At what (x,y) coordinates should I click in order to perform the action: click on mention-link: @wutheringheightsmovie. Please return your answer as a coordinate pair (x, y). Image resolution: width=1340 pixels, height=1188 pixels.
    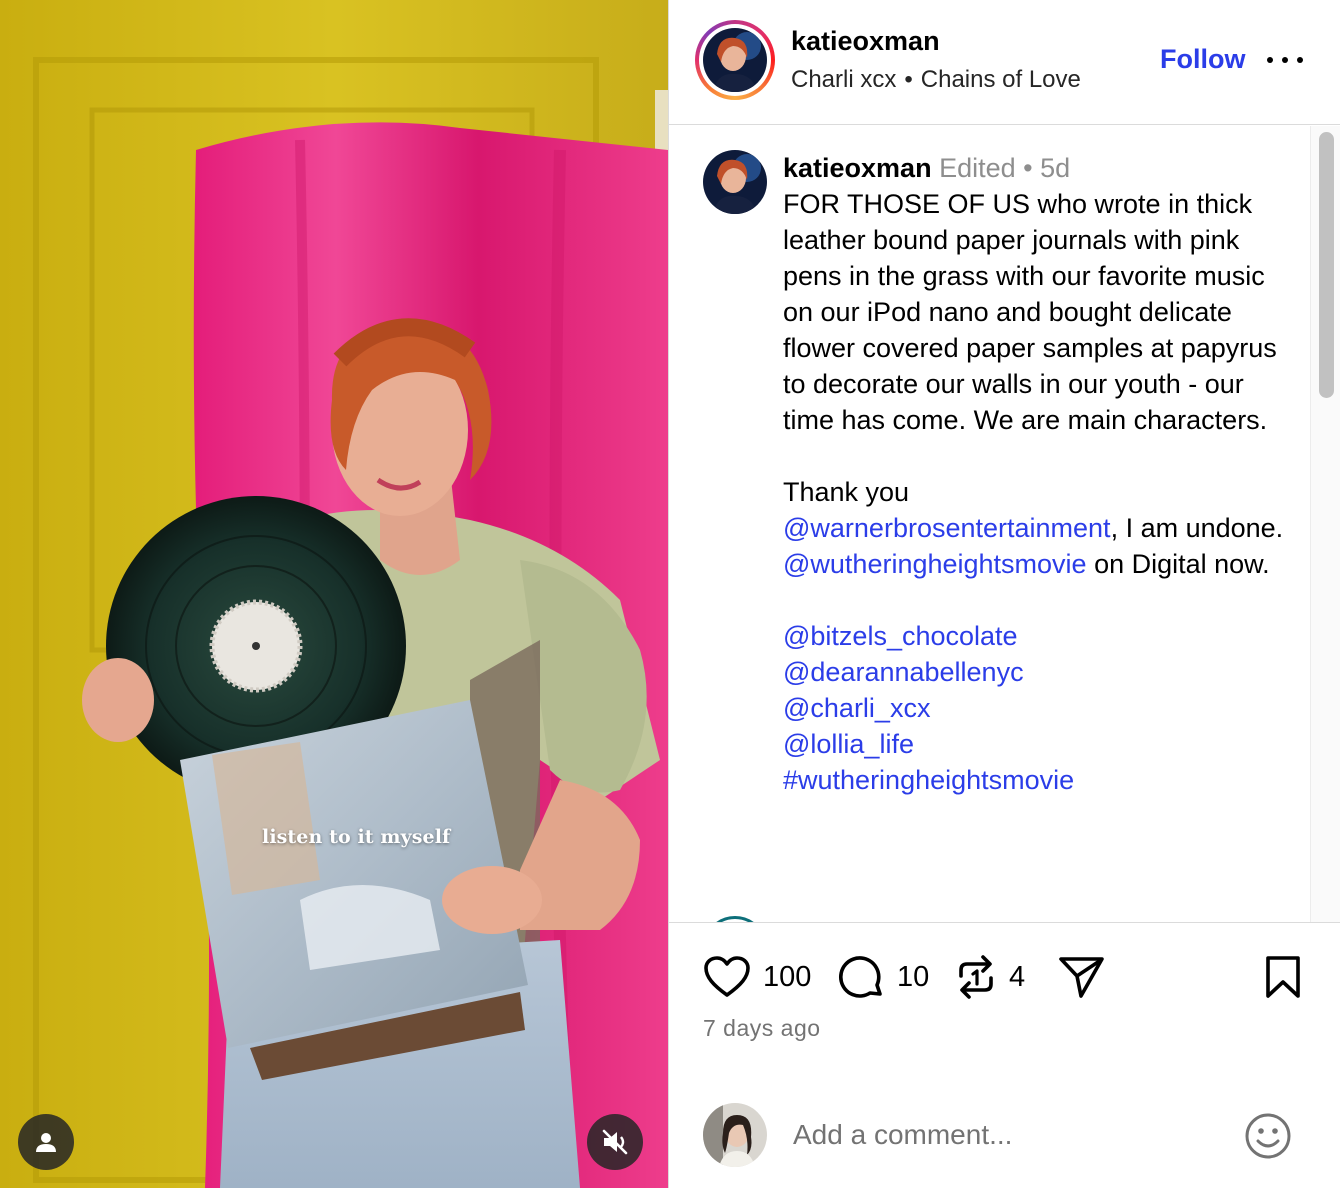
    Looking at the image, I should click on (935, 564).